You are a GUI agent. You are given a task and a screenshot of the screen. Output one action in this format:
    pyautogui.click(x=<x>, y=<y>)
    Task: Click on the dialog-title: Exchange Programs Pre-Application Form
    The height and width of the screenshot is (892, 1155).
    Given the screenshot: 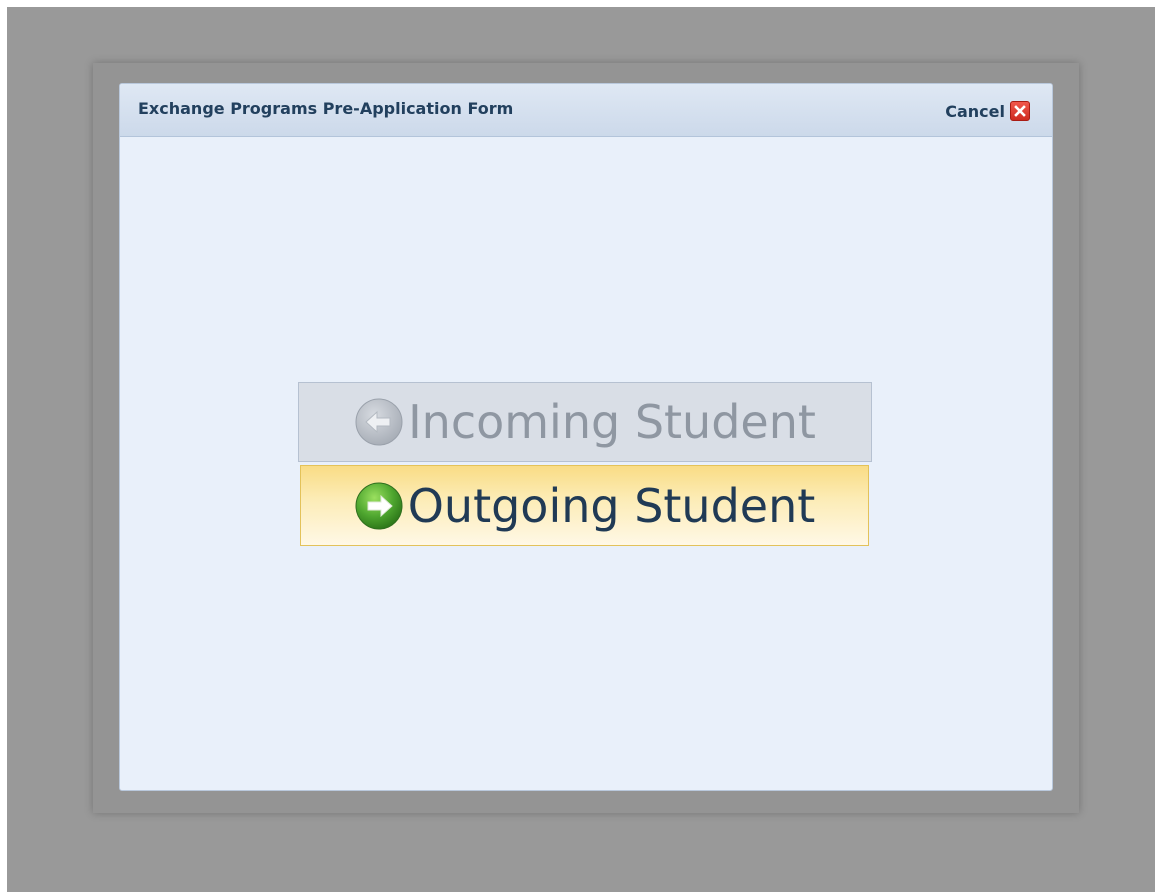 What is the action you would take?
    pyautogui.click(x=326, y=108)
    